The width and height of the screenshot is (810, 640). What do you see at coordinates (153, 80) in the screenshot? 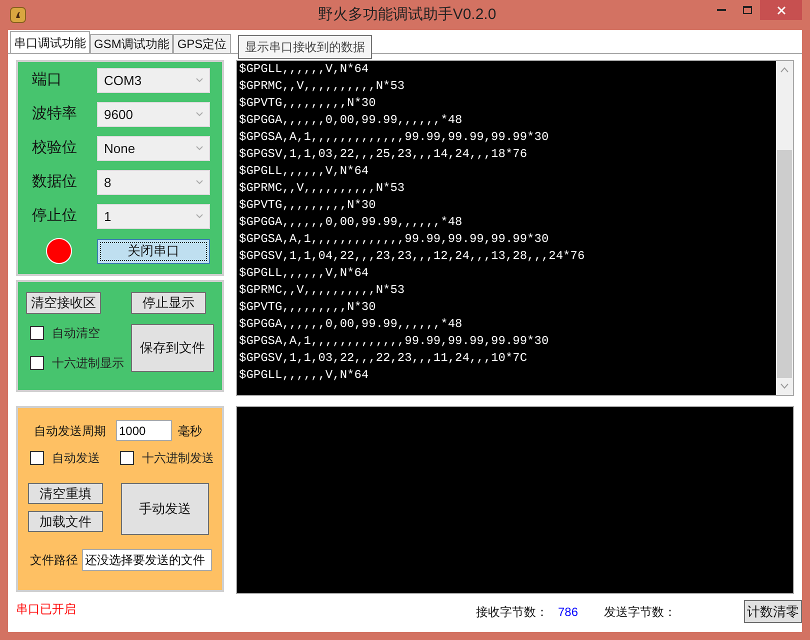
I see `dropdown: COM3` at bounding box center [153, 80].